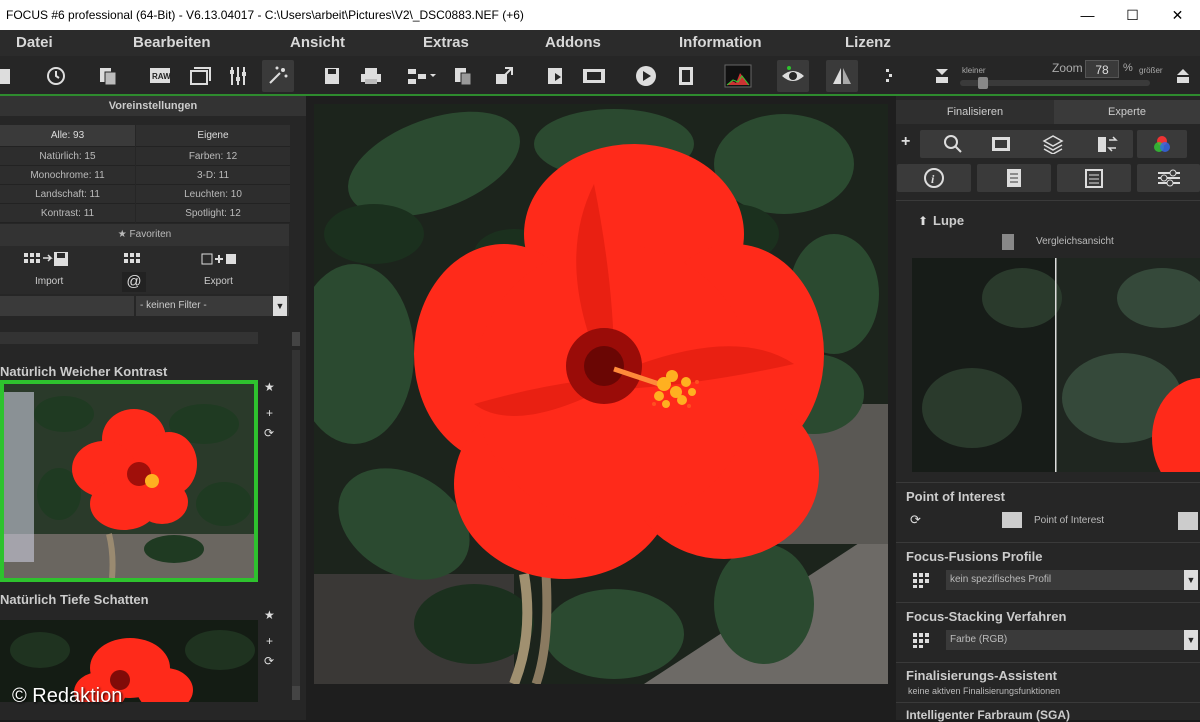 The image size is (1200, 722). I want to click on loupe-preview, so click(1056, 365).